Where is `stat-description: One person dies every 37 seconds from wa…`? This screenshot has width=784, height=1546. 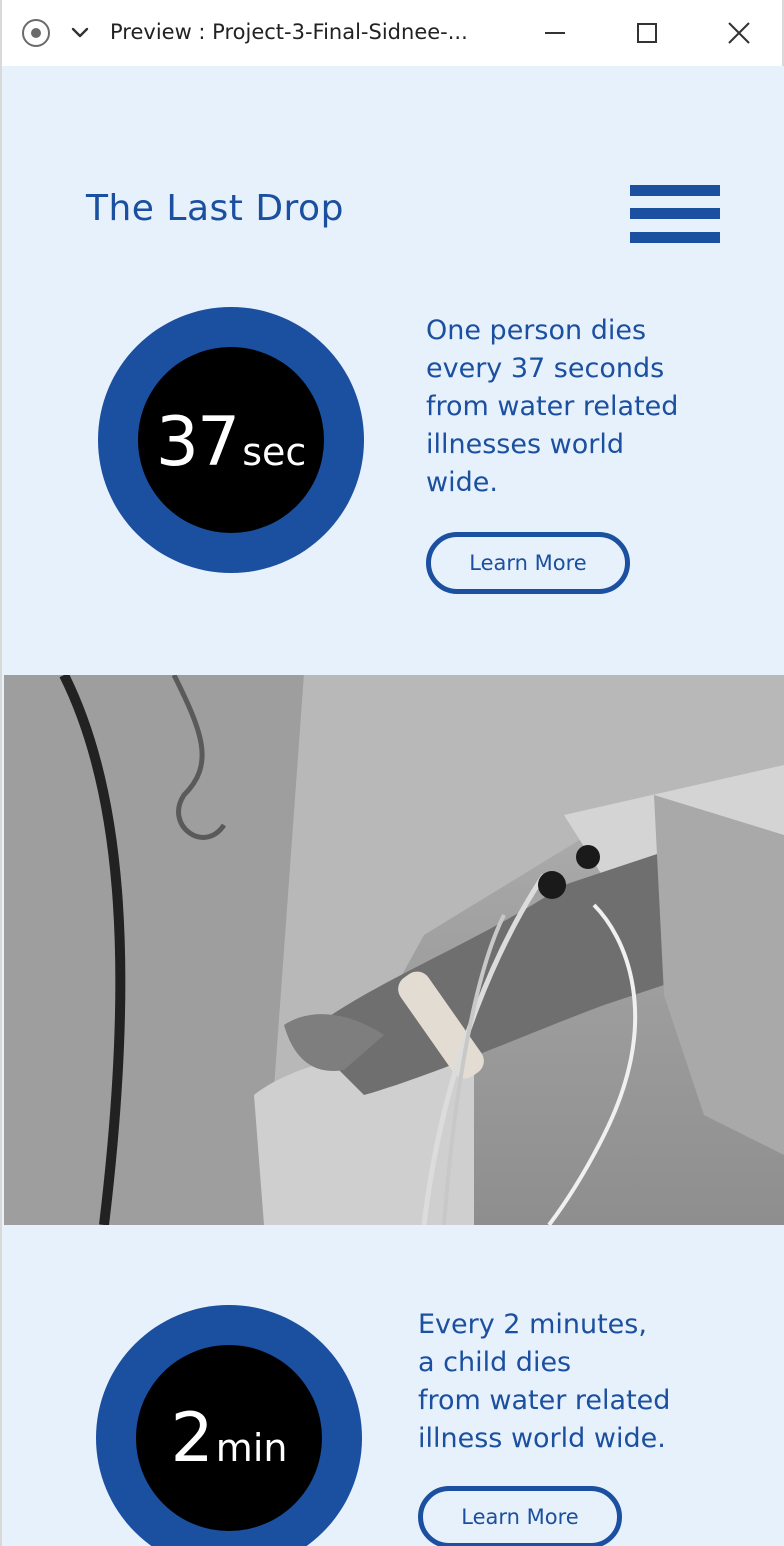
stat-description: One person dies every 37 seconds from wa… is located at coordinates (552, 406).